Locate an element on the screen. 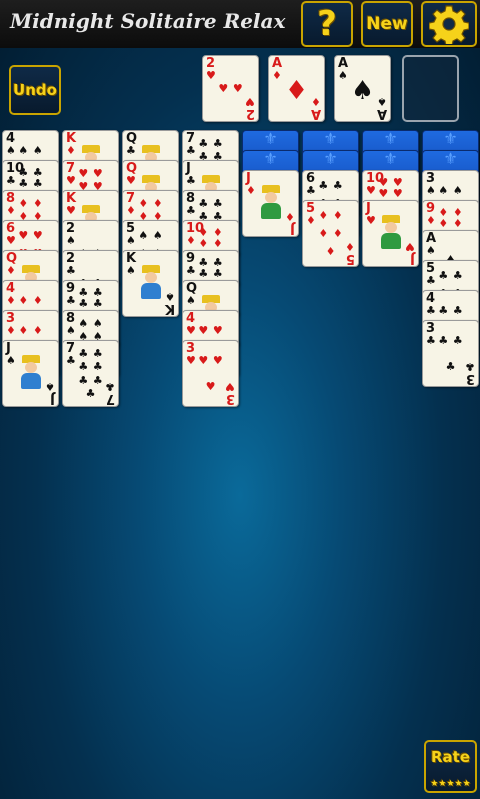  help-icon: ? is located at coordinates (327, 24).